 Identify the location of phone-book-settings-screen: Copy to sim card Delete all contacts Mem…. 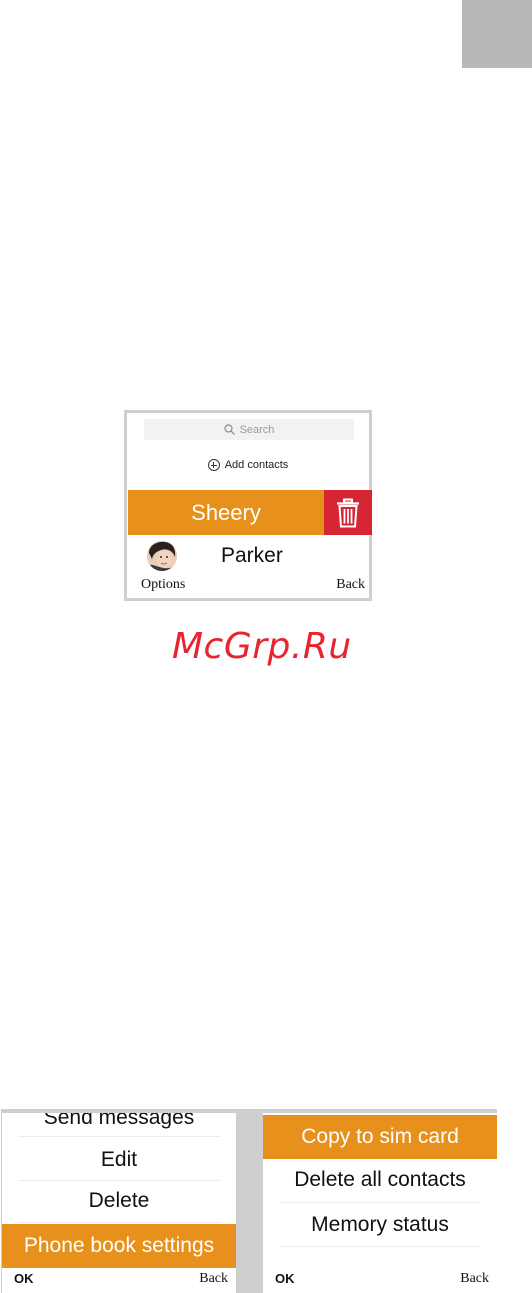
(380, 1203).